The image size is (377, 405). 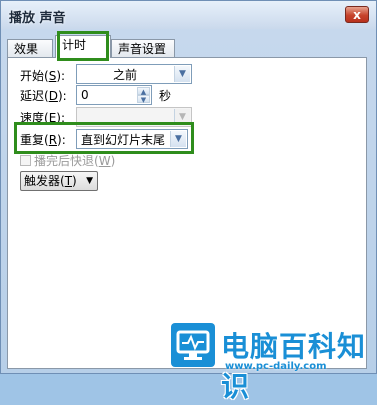 I want to click on delay-spinner: 0 ▲ ▼, so click(x=114, y=95).